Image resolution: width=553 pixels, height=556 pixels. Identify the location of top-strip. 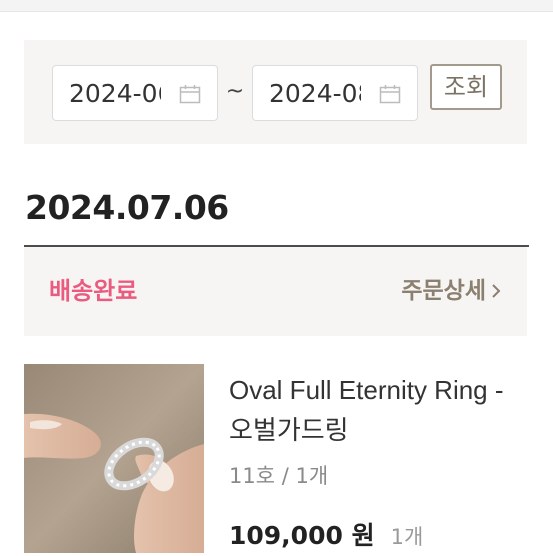
(276, 6).